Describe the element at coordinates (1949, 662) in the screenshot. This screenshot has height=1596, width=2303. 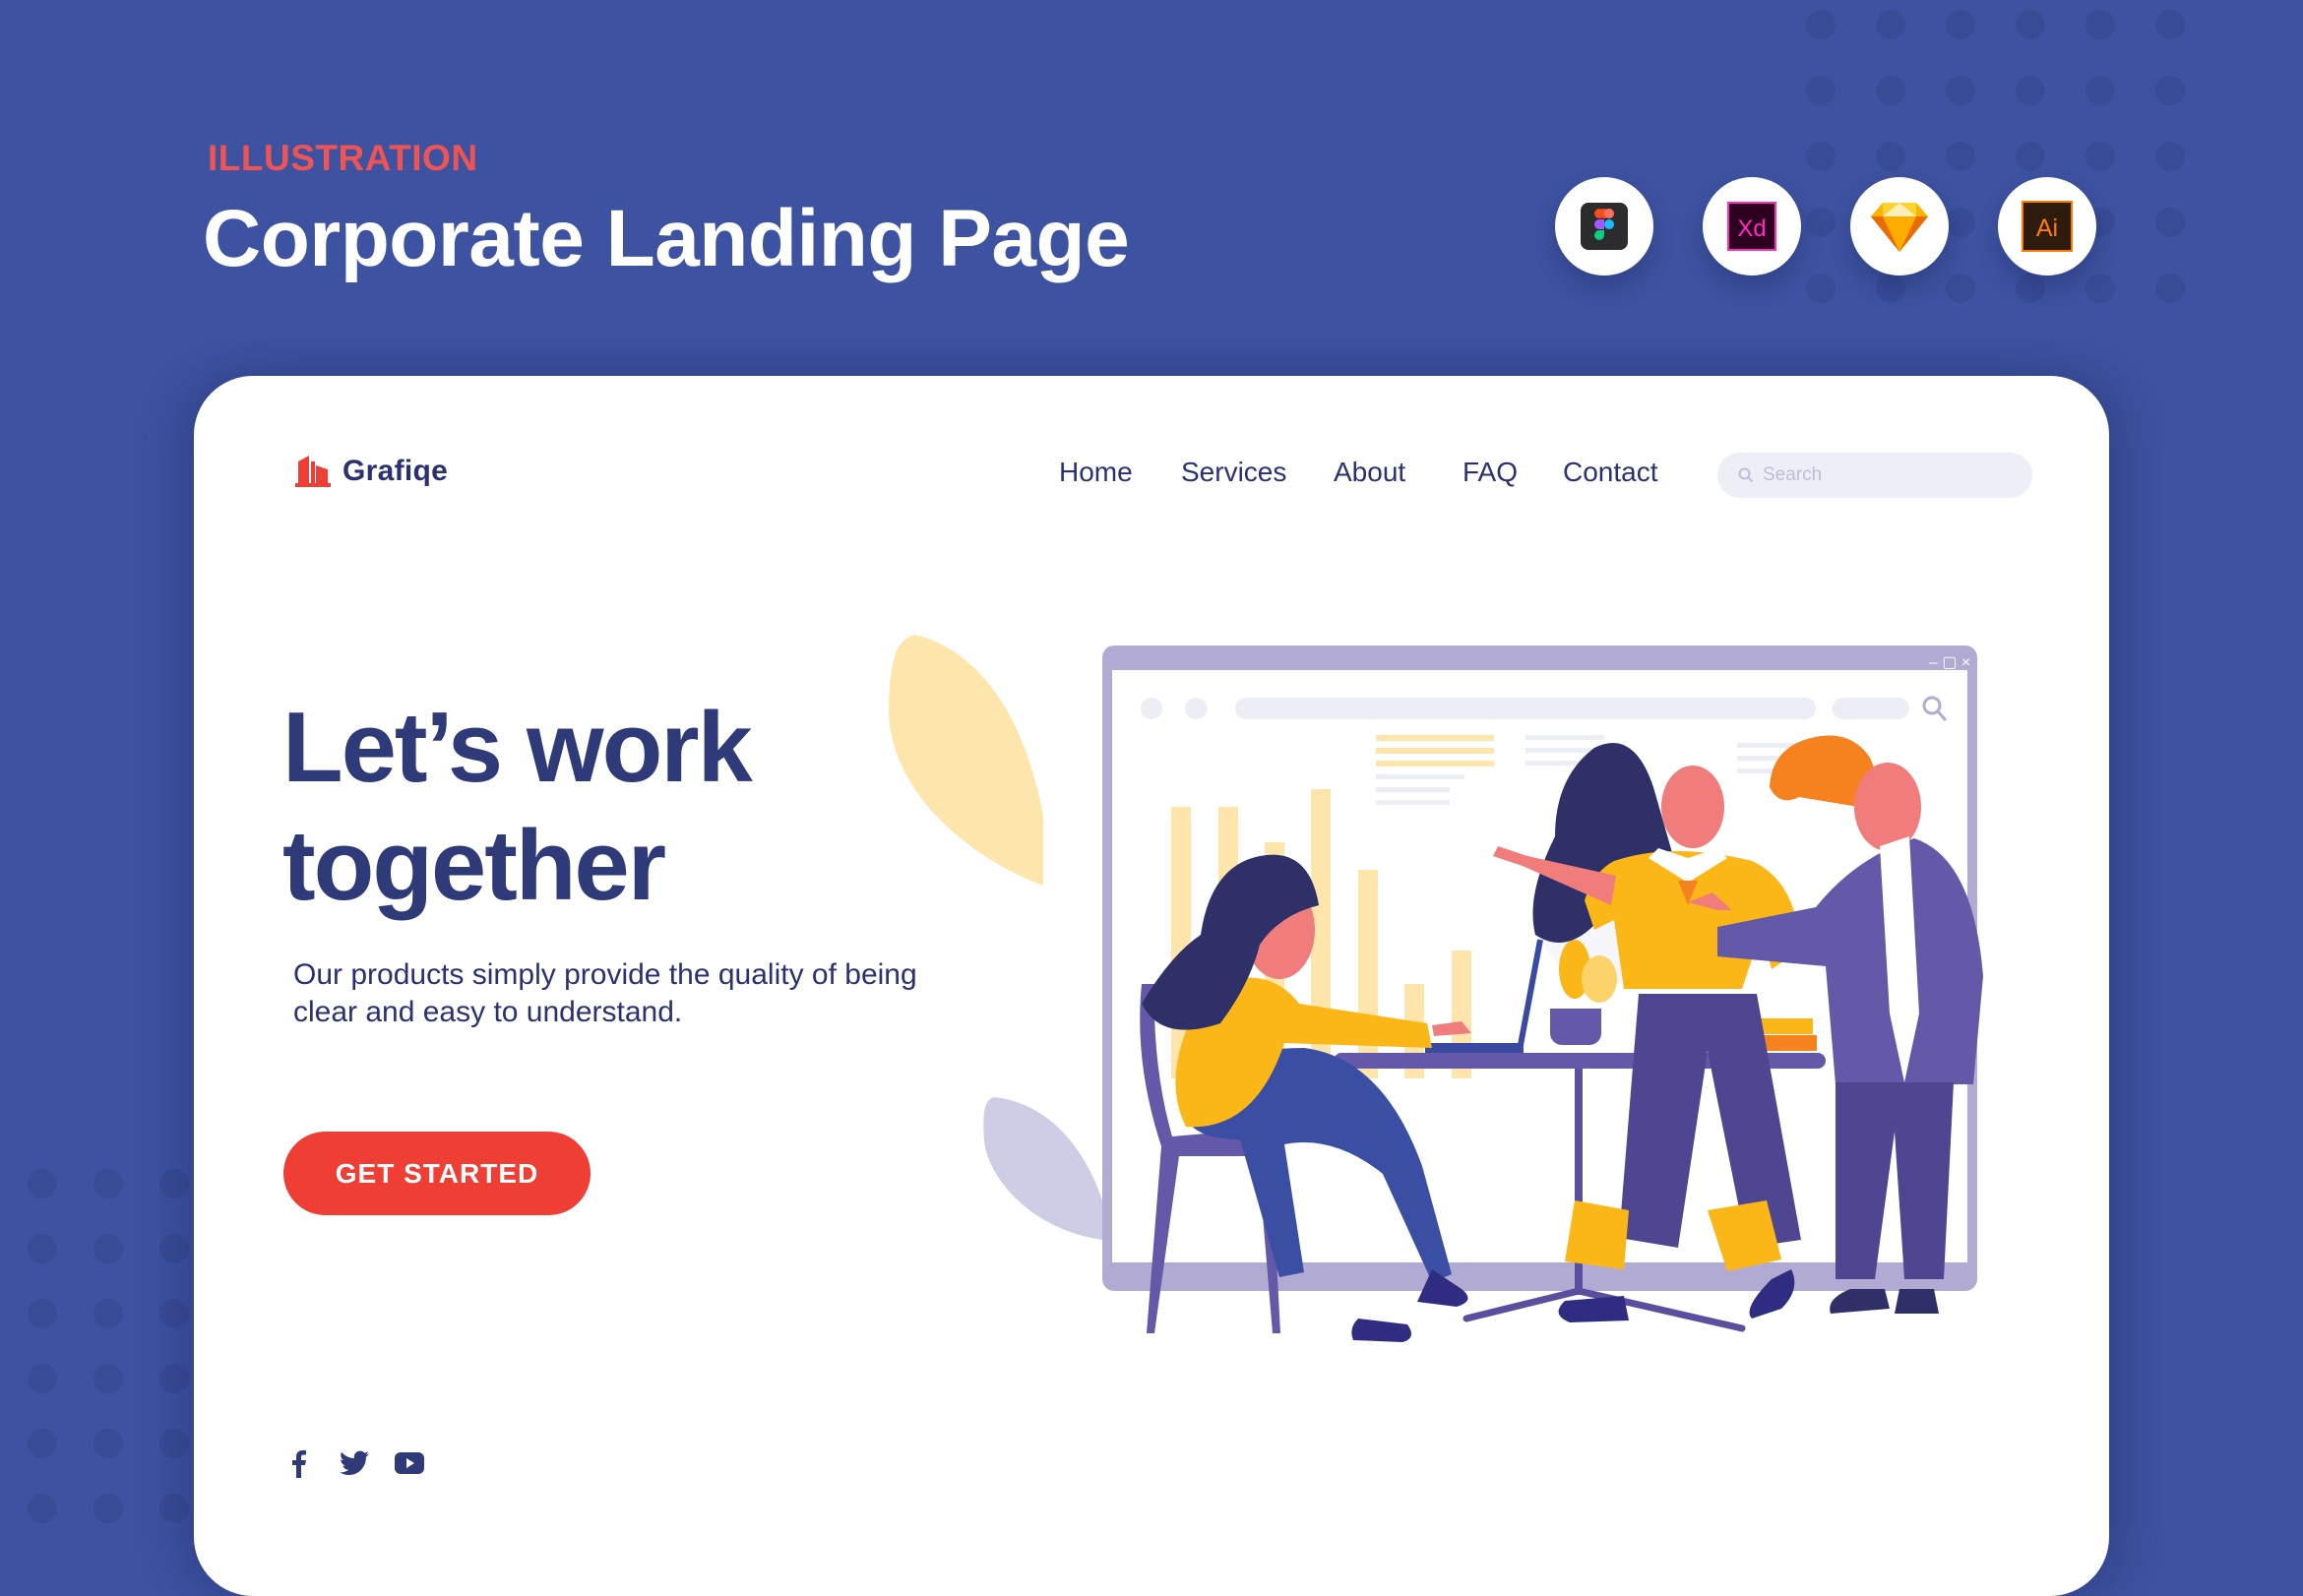
I see `window-controls: – ▢ ×` at that location.